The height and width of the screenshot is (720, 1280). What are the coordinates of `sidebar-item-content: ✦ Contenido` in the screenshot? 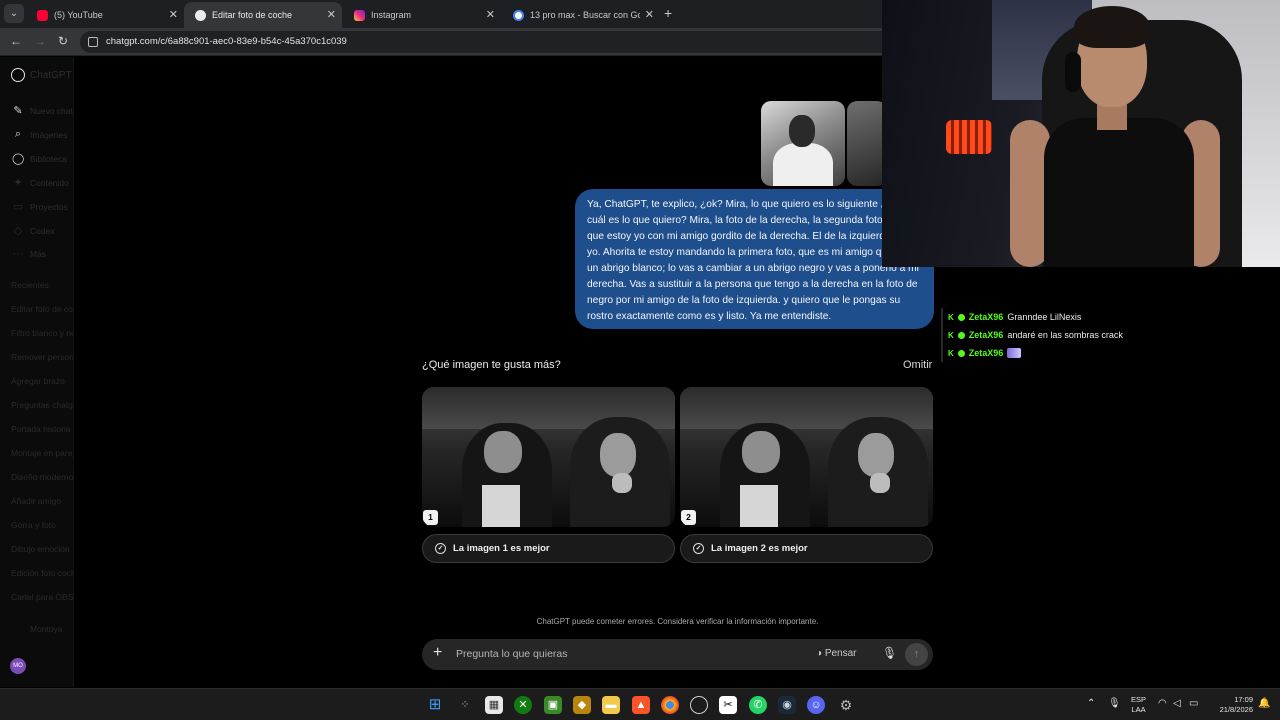 It's located at (40, 182).